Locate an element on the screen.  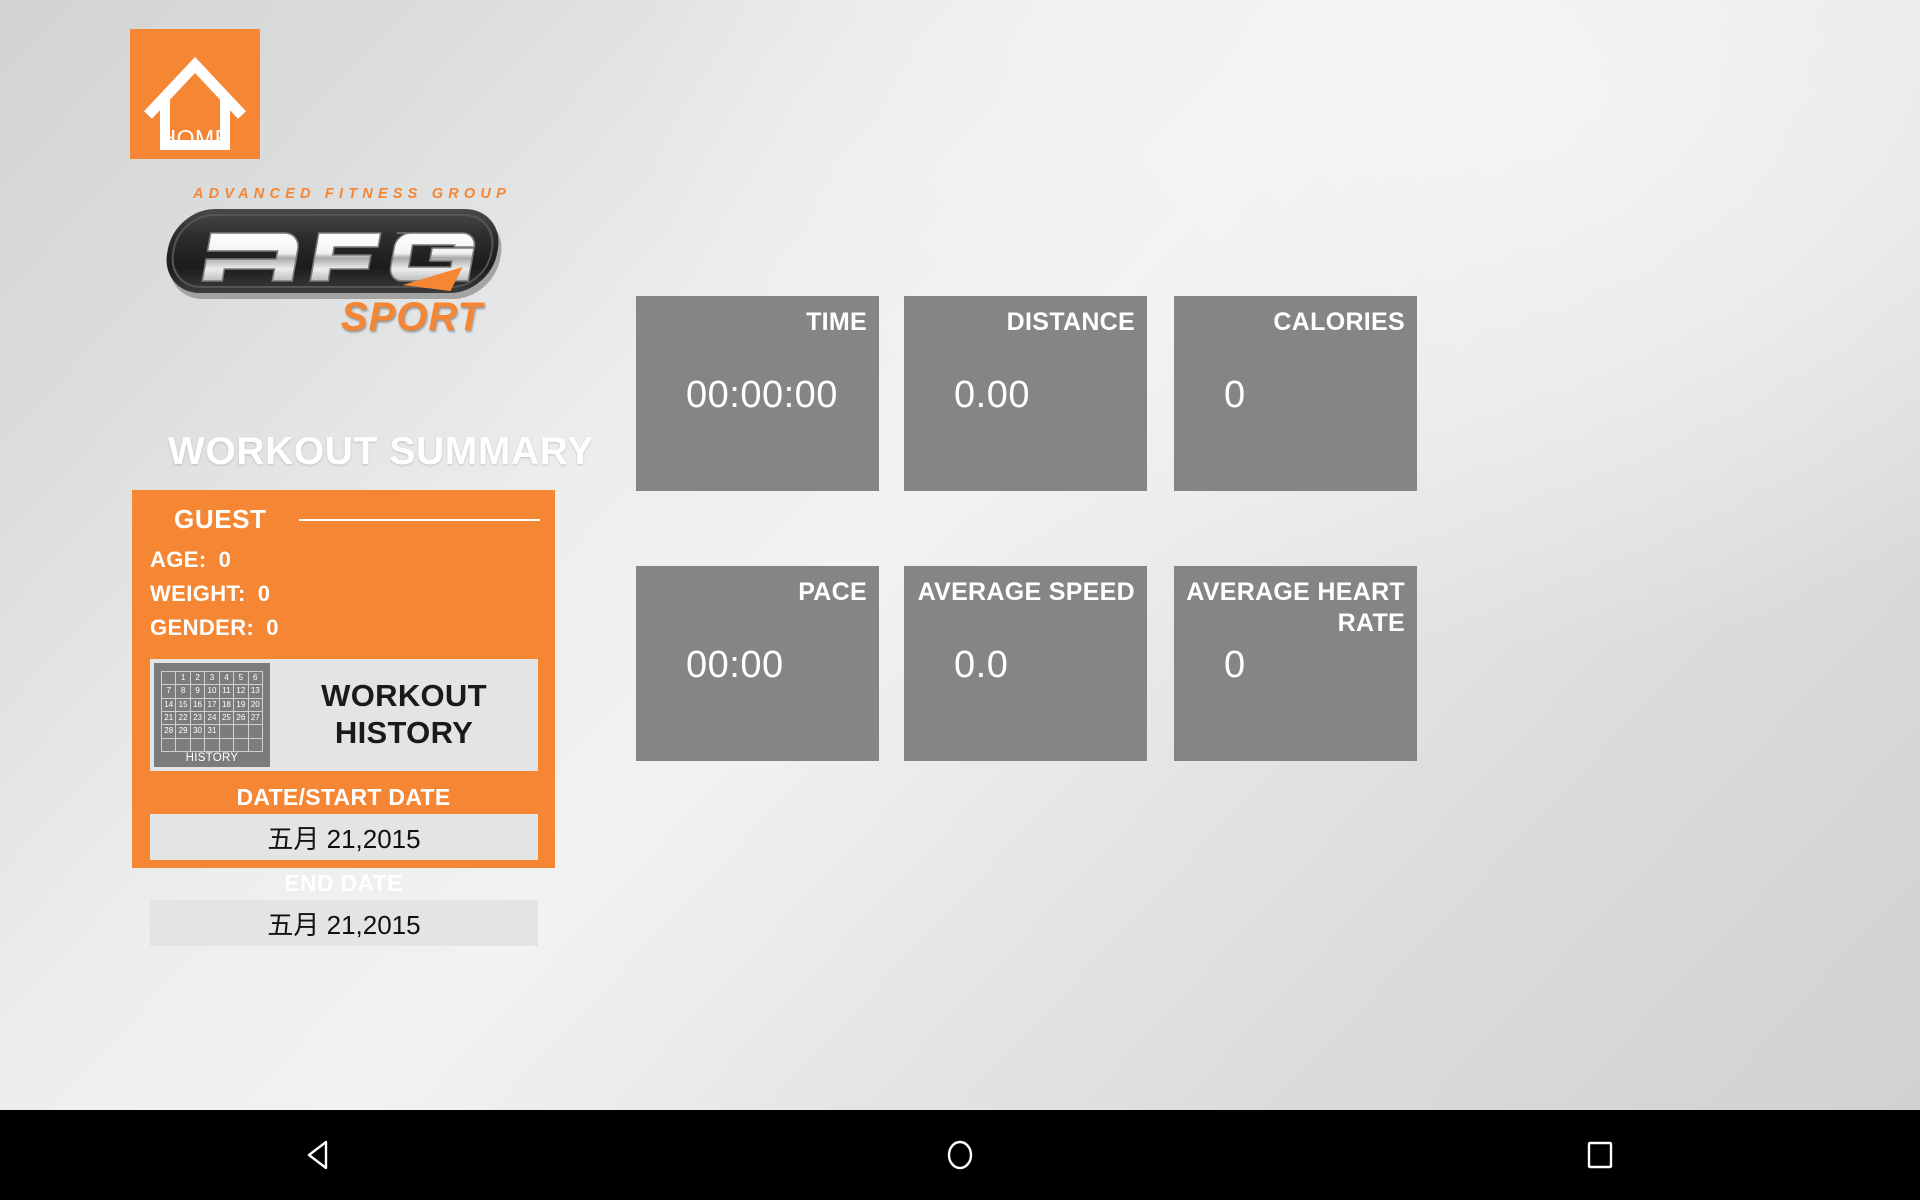
guest-field-age: AGE: 0 is located at coordinates (190, 560).